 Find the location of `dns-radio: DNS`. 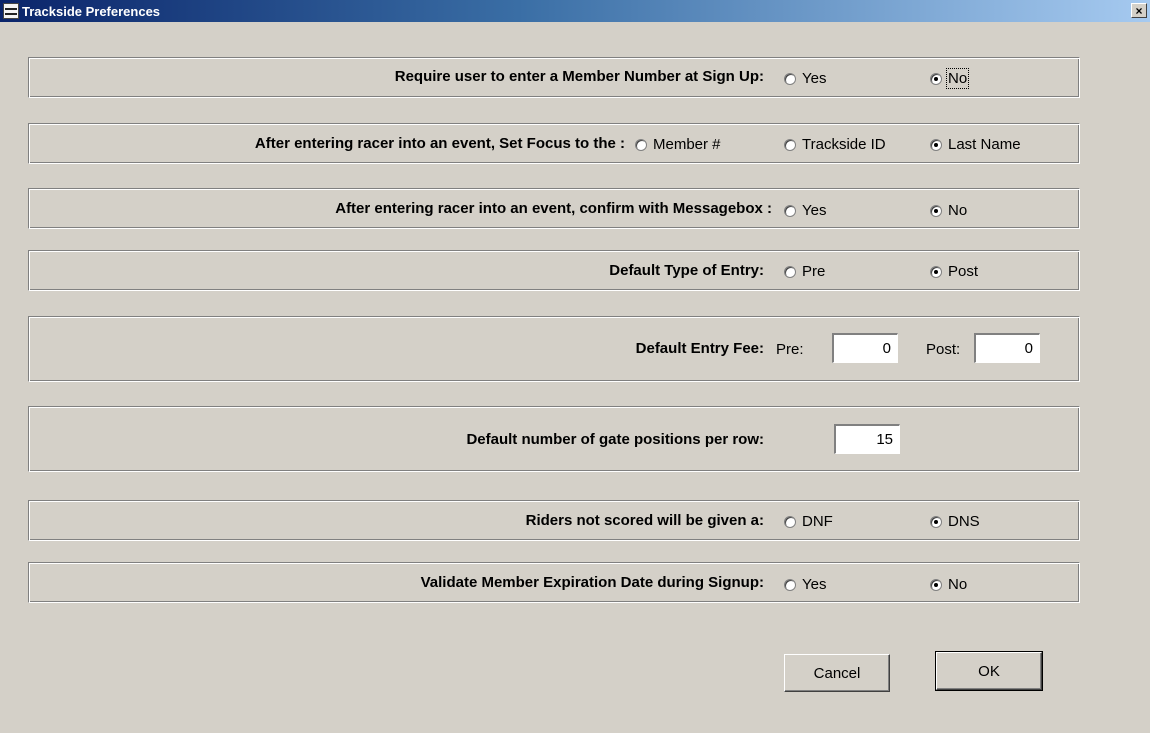

dns-radio: DNS is located at coordinates (955, 521).